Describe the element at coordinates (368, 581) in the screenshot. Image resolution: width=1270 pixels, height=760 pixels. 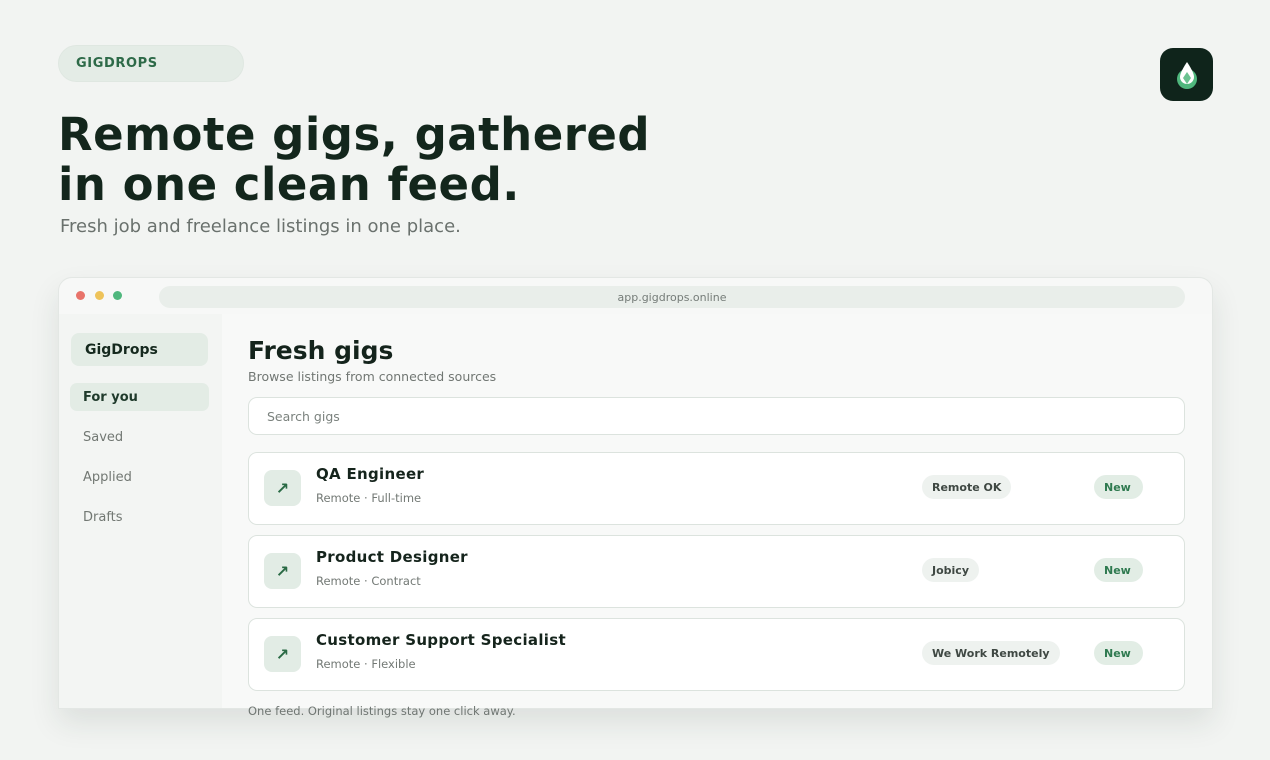
I see `listing-meta: Remote · Contract` at that location.